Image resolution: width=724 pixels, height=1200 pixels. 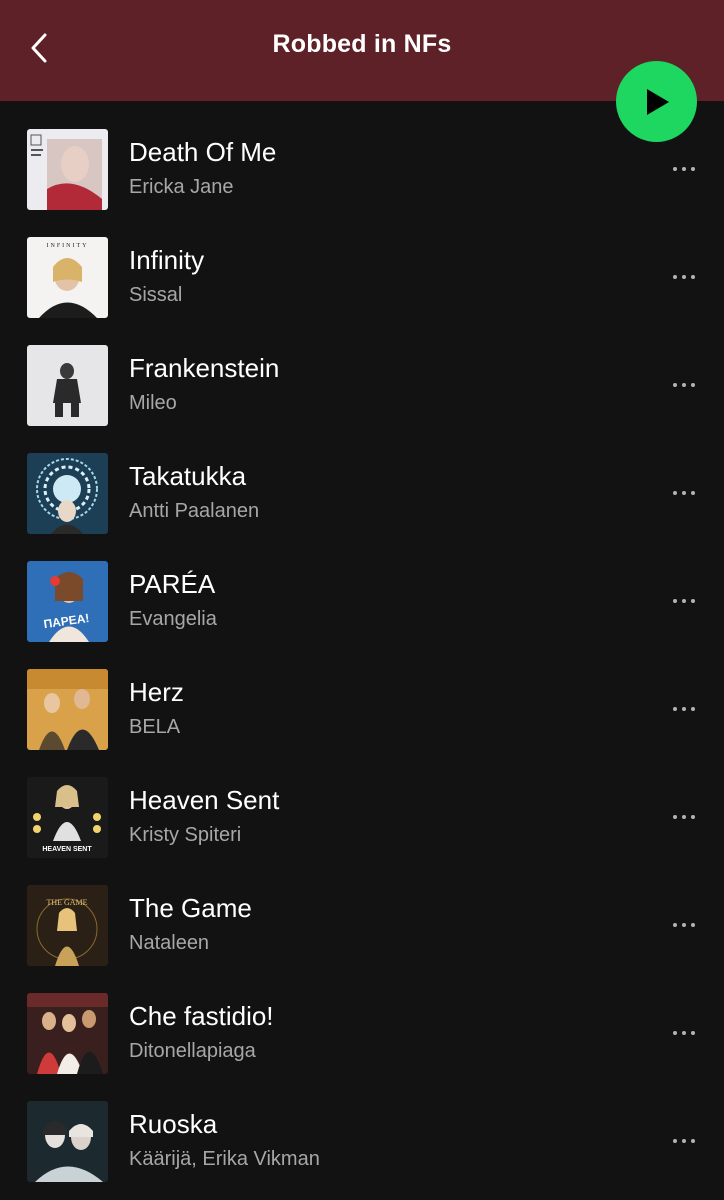 What do you see at coordinates (362, 803) in the screenshot?
I see `track-row: HEAVEN SENT Heaven Sent Kristy Spiteri` at bounding box center [362, 803].